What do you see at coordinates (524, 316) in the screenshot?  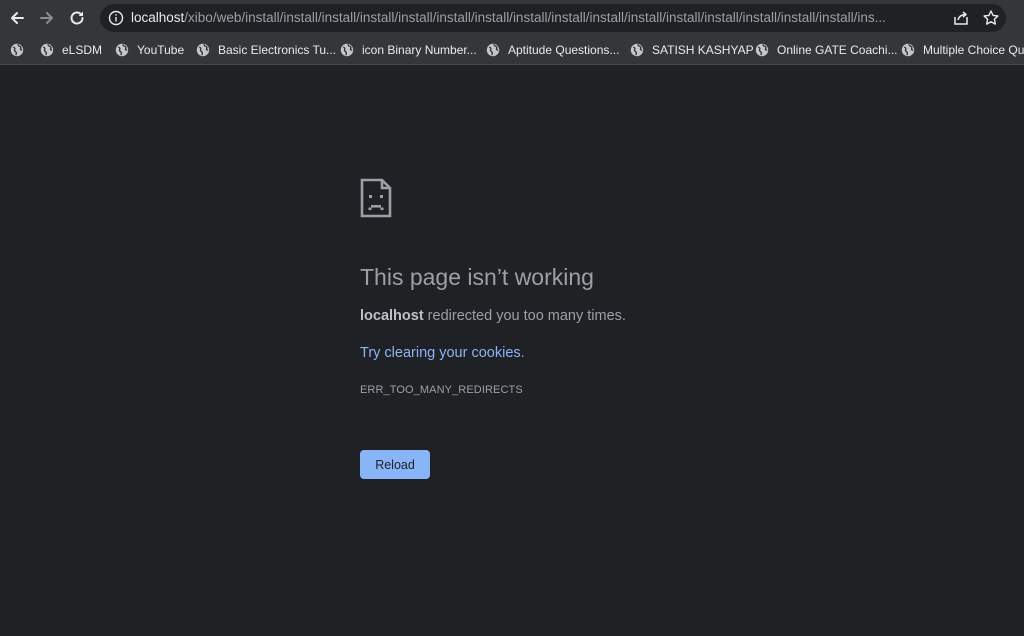 I see `error-summary-text: redirected you too many times.` at bounding box center [524, 316].